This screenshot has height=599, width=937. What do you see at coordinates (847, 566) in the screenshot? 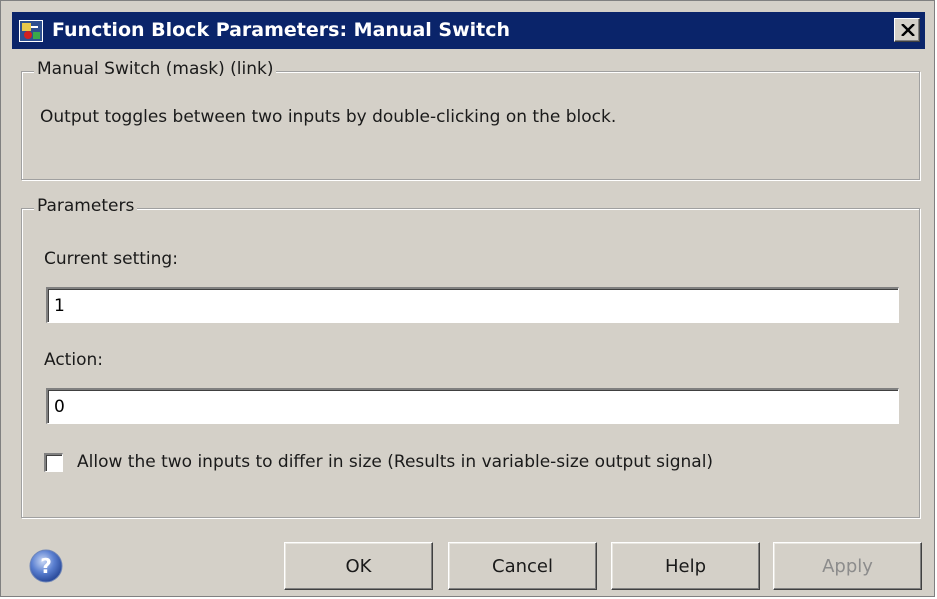
I see `apply-button: Apply` at bounding box center [847, 566].